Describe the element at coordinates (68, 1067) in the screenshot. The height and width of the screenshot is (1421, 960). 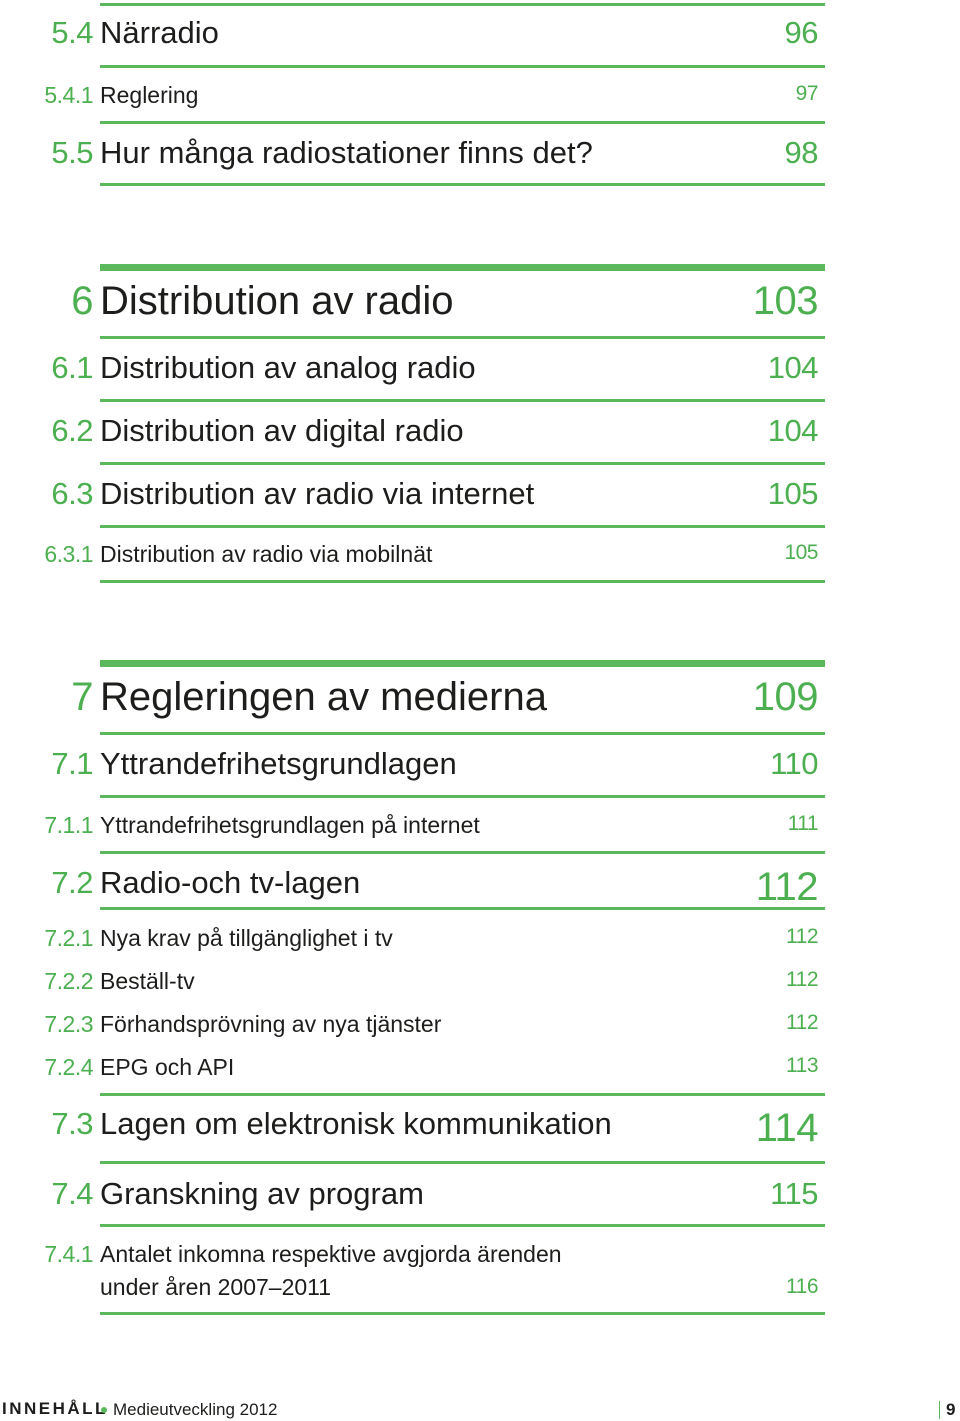
I see `section-number: 7.2.4` at that location.